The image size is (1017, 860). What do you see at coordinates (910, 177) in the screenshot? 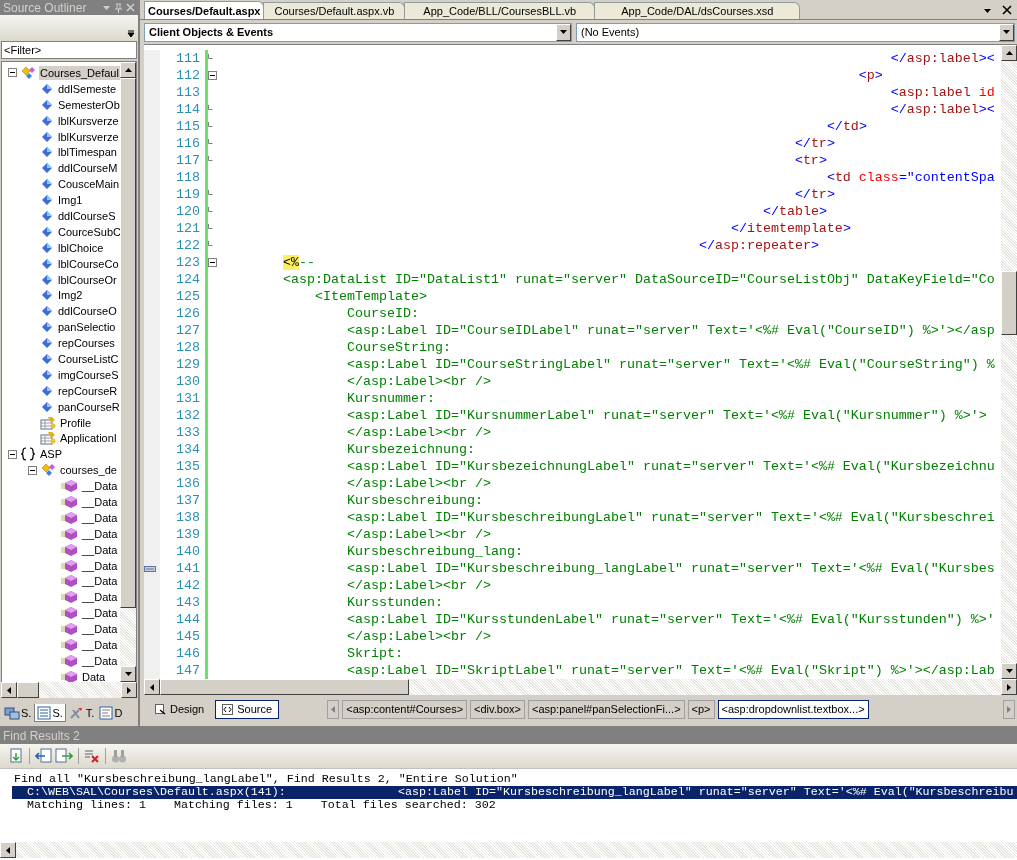
I see `code-line: <td class="contentSpa` at bounding box center [910, 177].